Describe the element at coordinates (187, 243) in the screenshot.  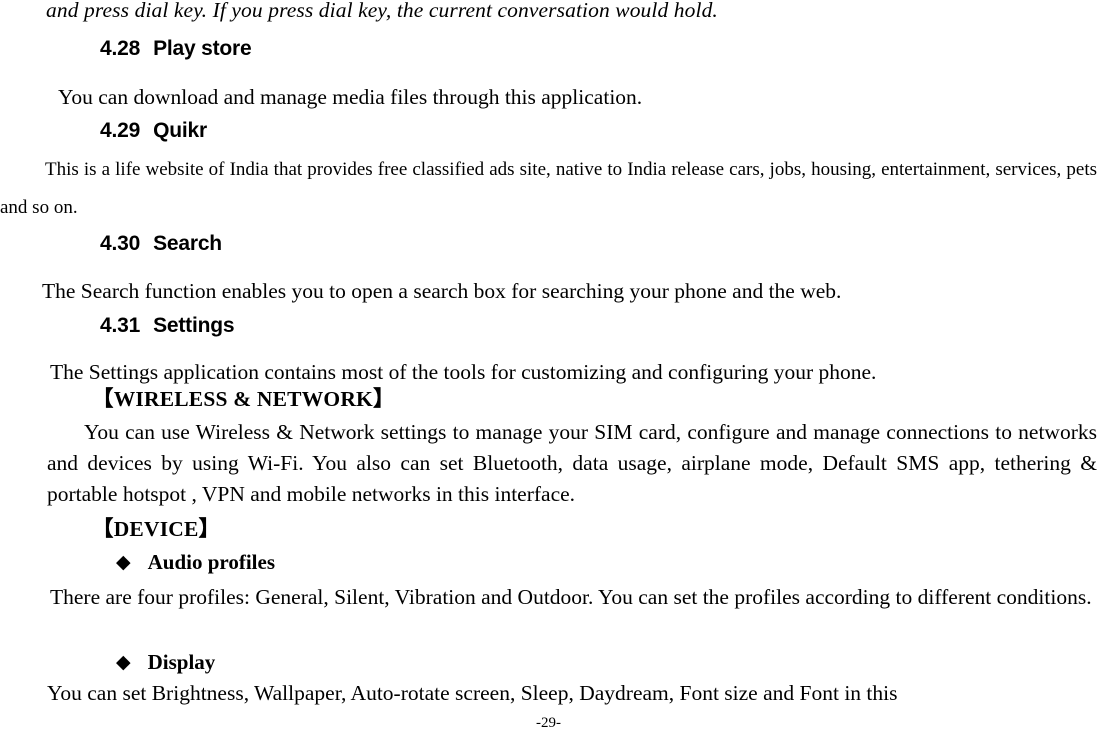
I see `section-title-4-30: Search` at that location.